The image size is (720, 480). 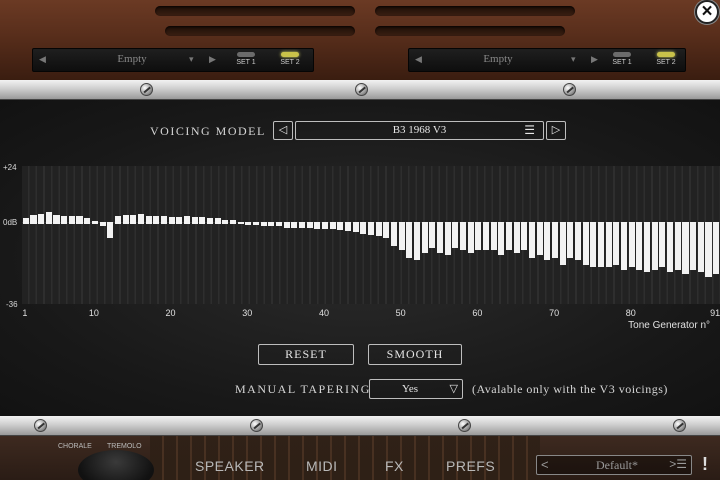 What do you see at coordinates (707, 12) in the screenshot?
I see `close-icon: ×` at bounding box center [707, 12].